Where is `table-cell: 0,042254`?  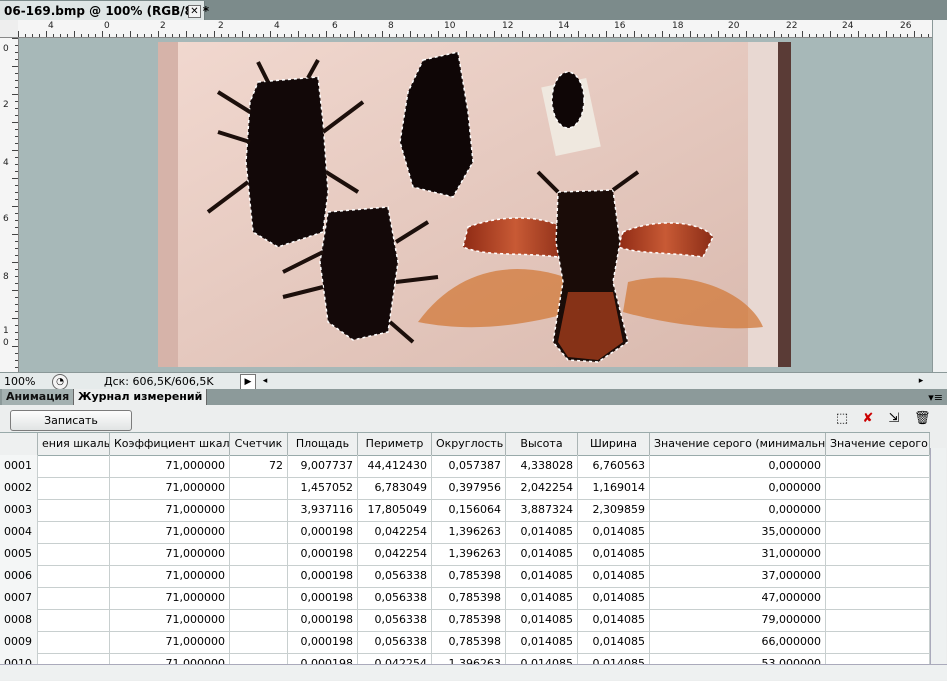 table-cell: 0,042254 is located at coordinates (395, 554).